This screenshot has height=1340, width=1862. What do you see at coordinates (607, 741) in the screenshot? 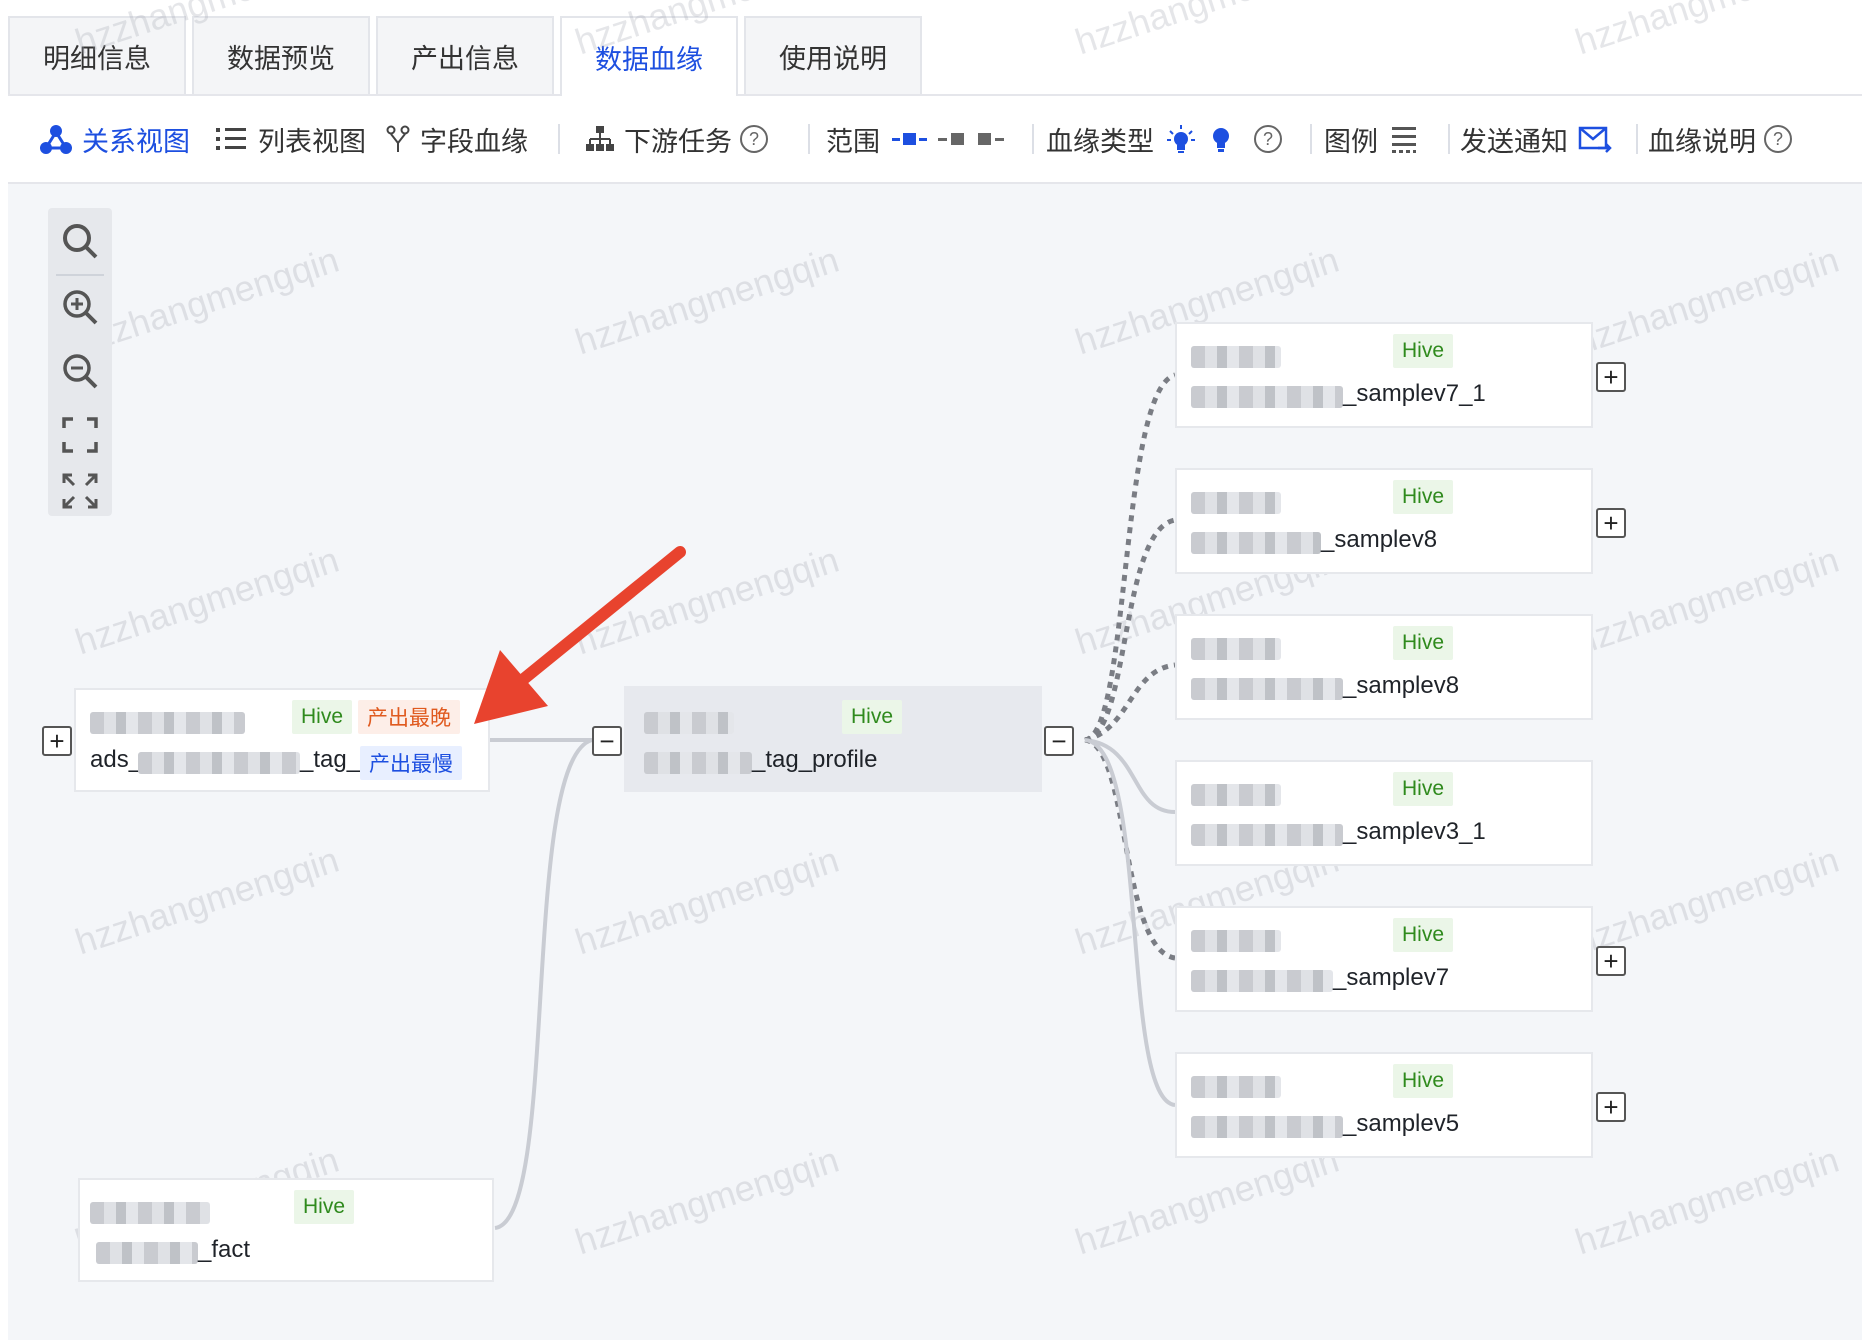
I see `collapse-upstream-button: −` at bounding box center [607, 741].